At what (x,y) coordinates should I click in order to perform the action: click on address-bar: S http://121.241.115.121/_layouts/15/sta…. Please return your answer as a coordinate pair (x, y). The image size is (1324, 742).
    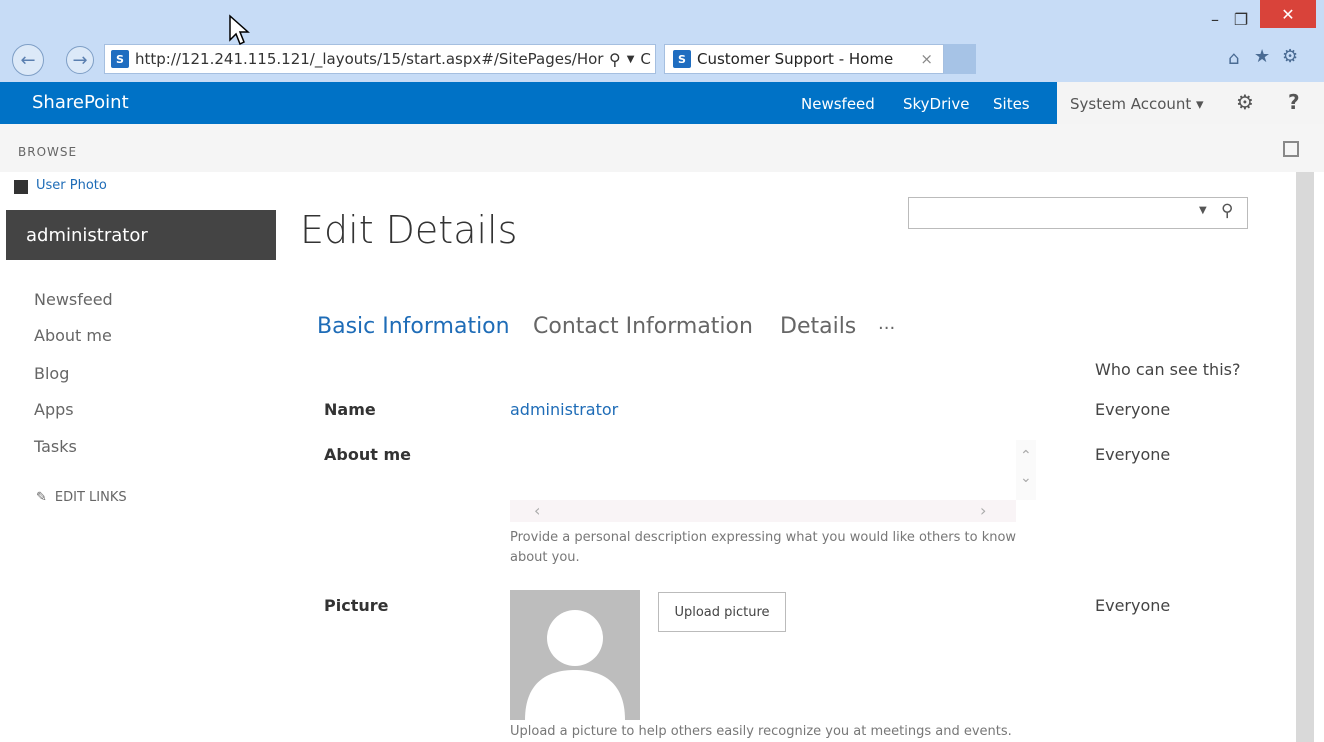
    Looking at the image, I should click on (380, 59).